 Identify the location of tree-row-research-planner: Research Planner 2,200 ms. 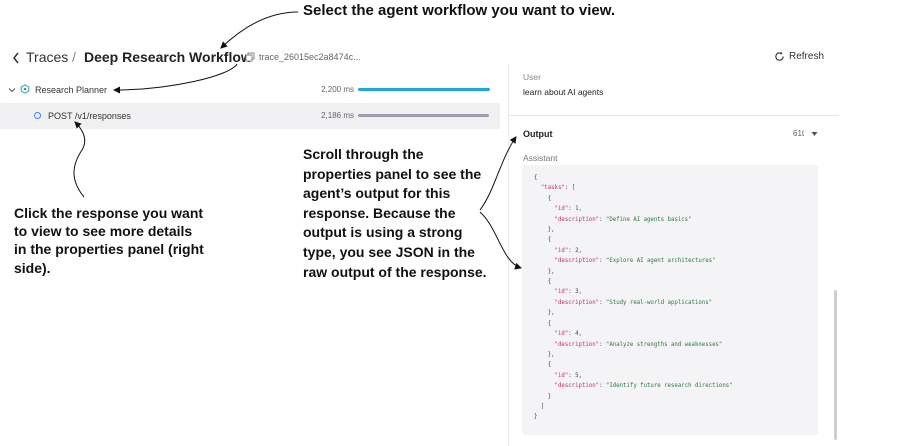
(250, 90).